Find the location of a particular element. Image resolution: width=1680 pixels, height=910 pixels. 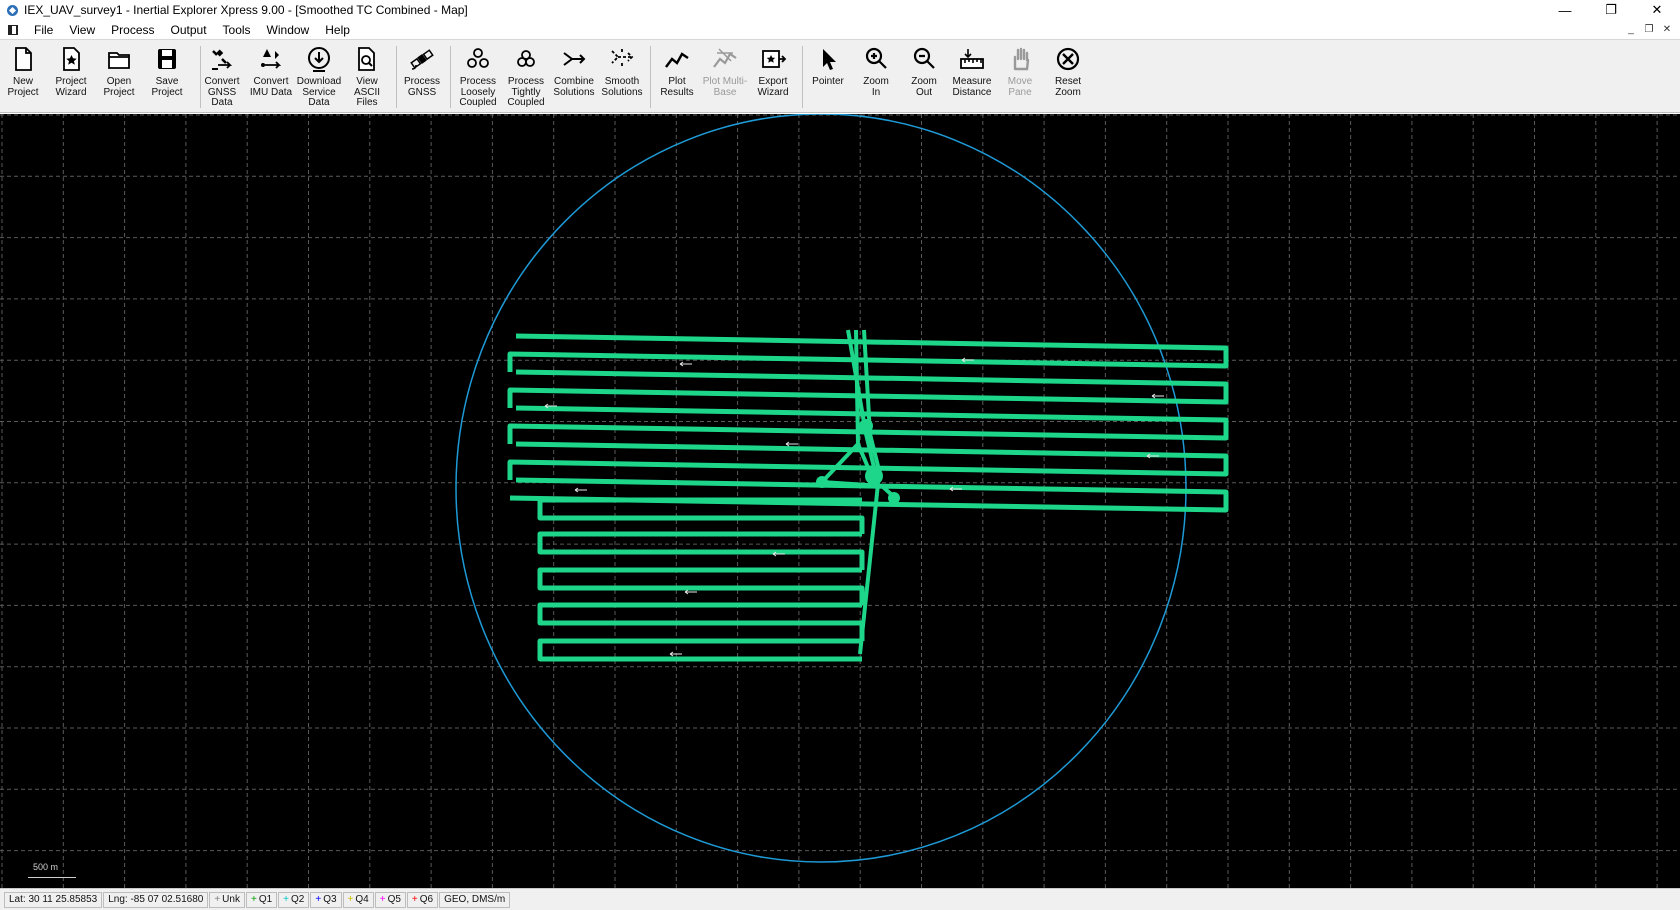

longitude-readout: Lng: -85 07 02.51680 is located at coordinates (156, 899).